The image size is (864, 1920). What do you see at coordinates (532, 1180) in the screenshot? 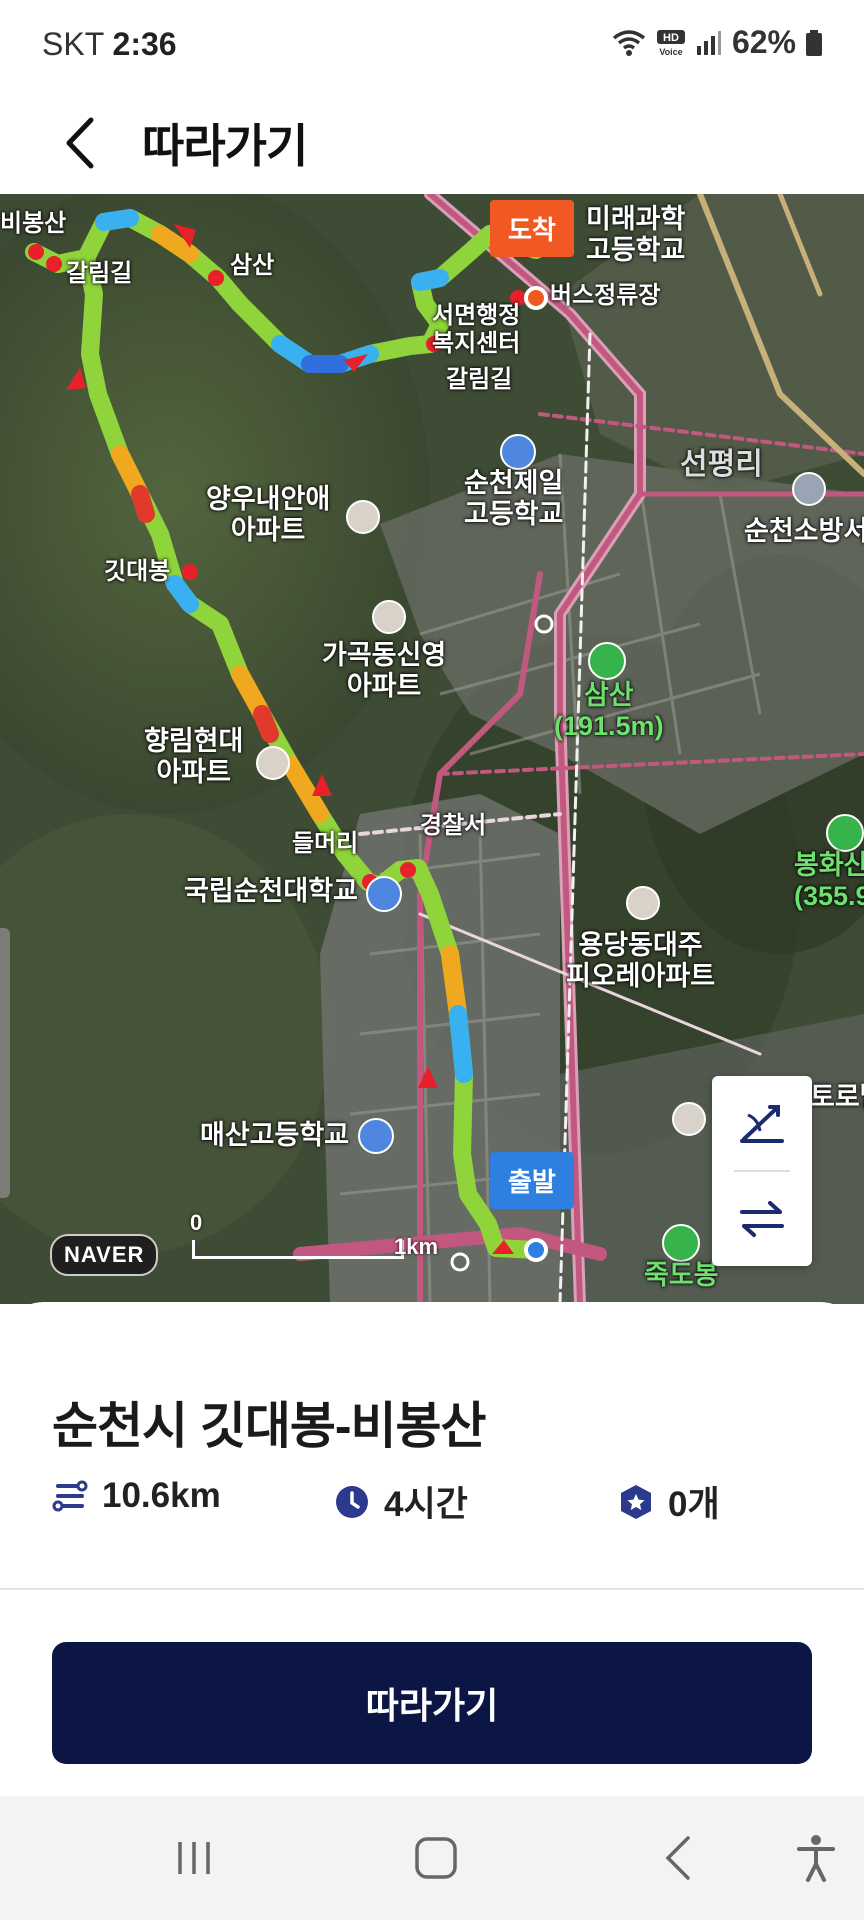
I see `depart-marker: 출발` at bounding box center [532, 1180].